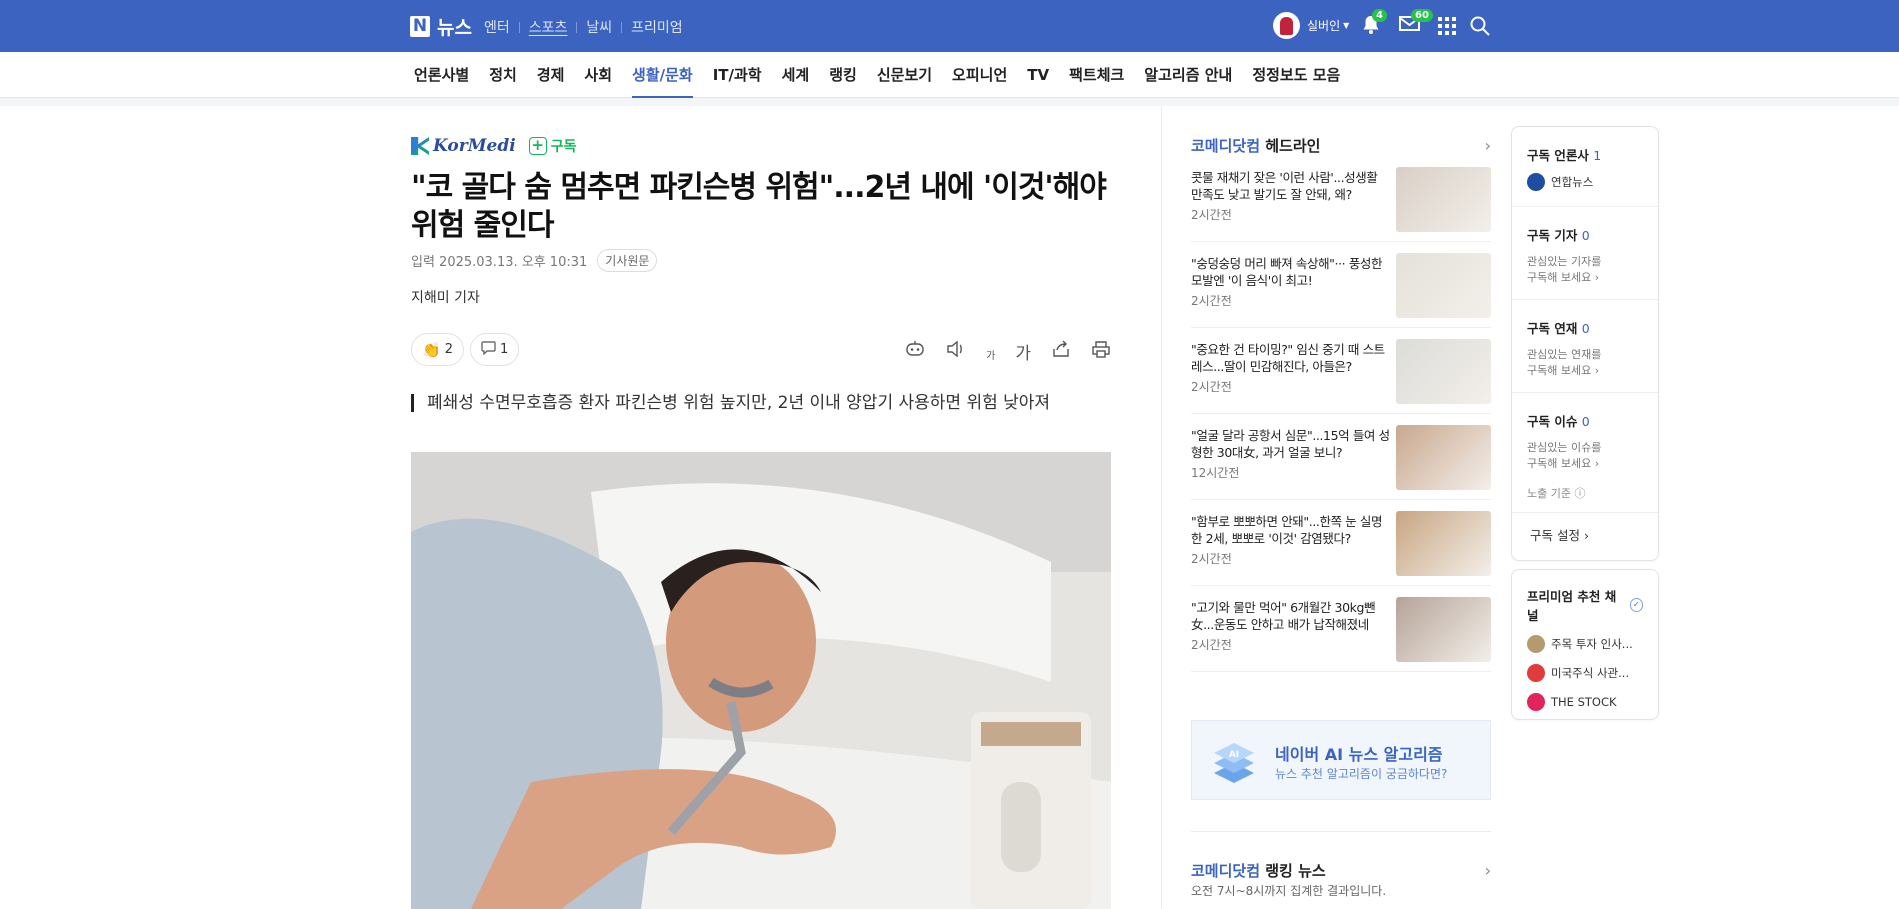  I want to click on premium-channel: THE STOCK, so click(1585, 702).